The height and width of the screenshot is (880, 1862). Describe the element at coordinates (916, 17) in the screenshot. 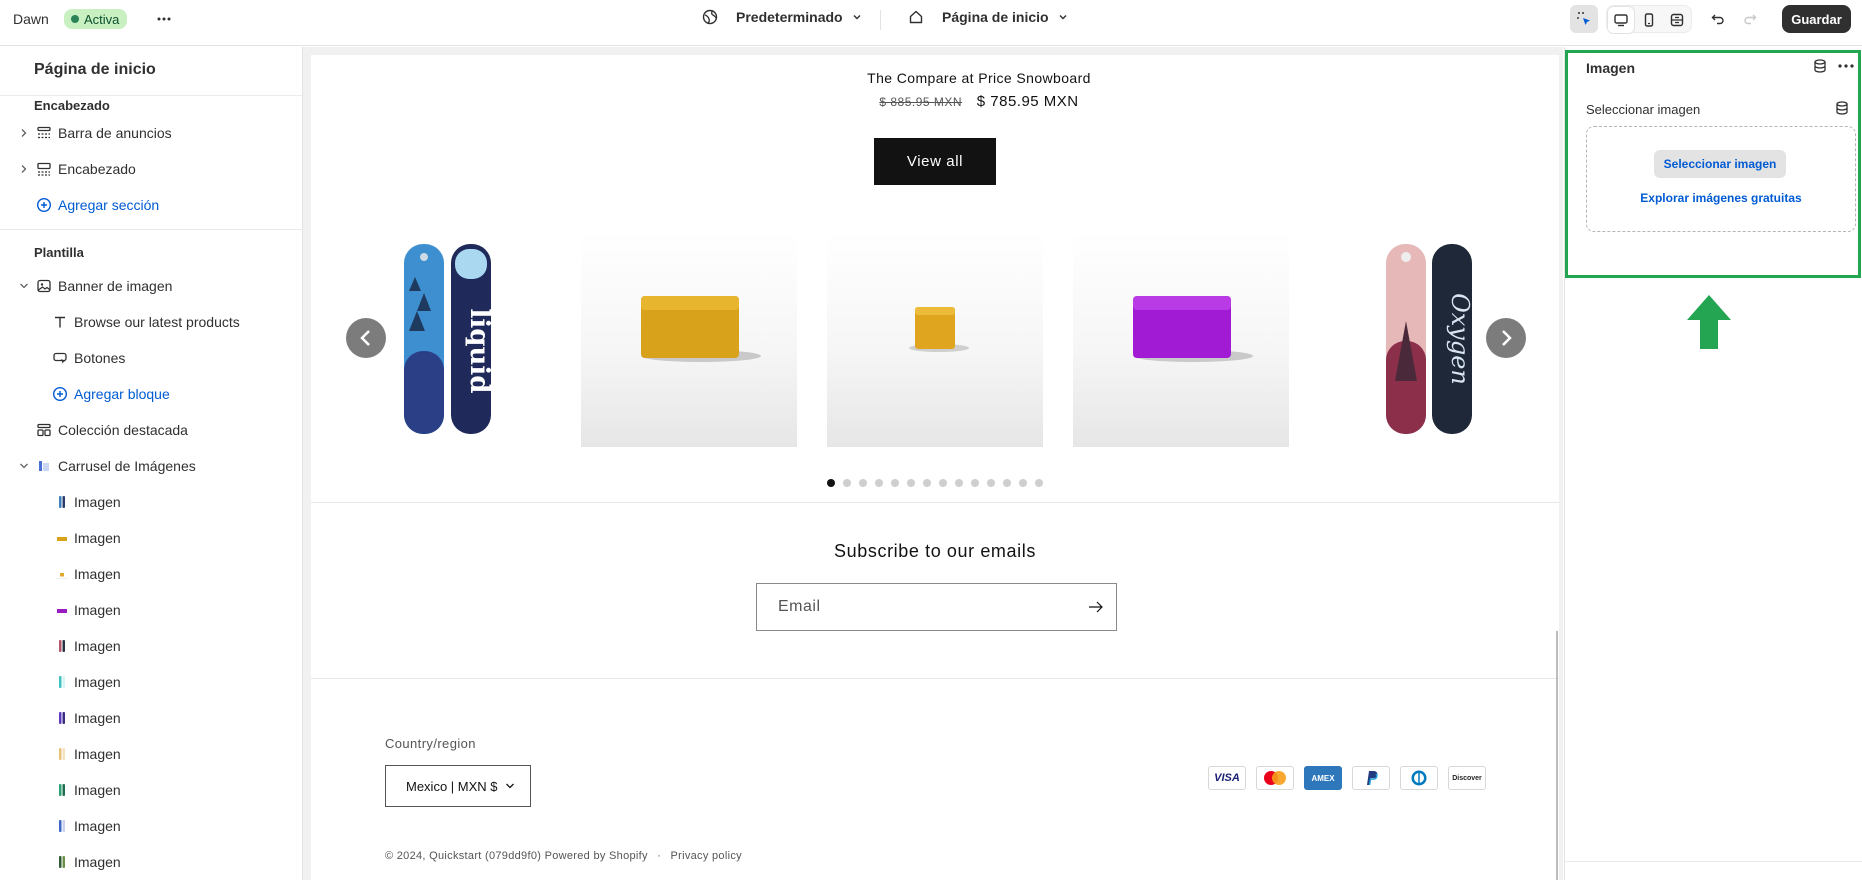

I see `home-icon` at that location.